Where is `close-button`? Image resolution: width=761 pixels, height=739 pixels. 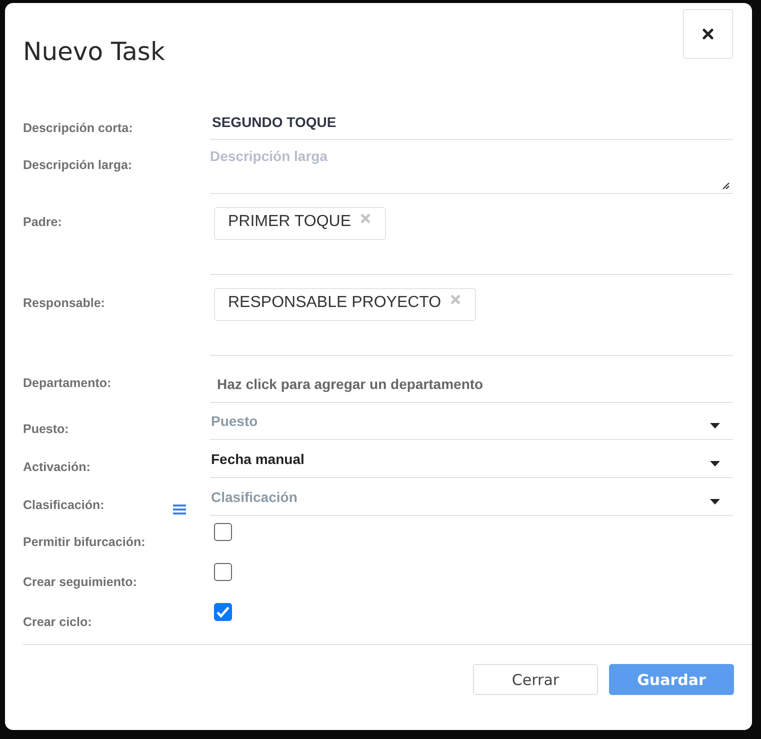 close-button is located at coordinates (708, 34).